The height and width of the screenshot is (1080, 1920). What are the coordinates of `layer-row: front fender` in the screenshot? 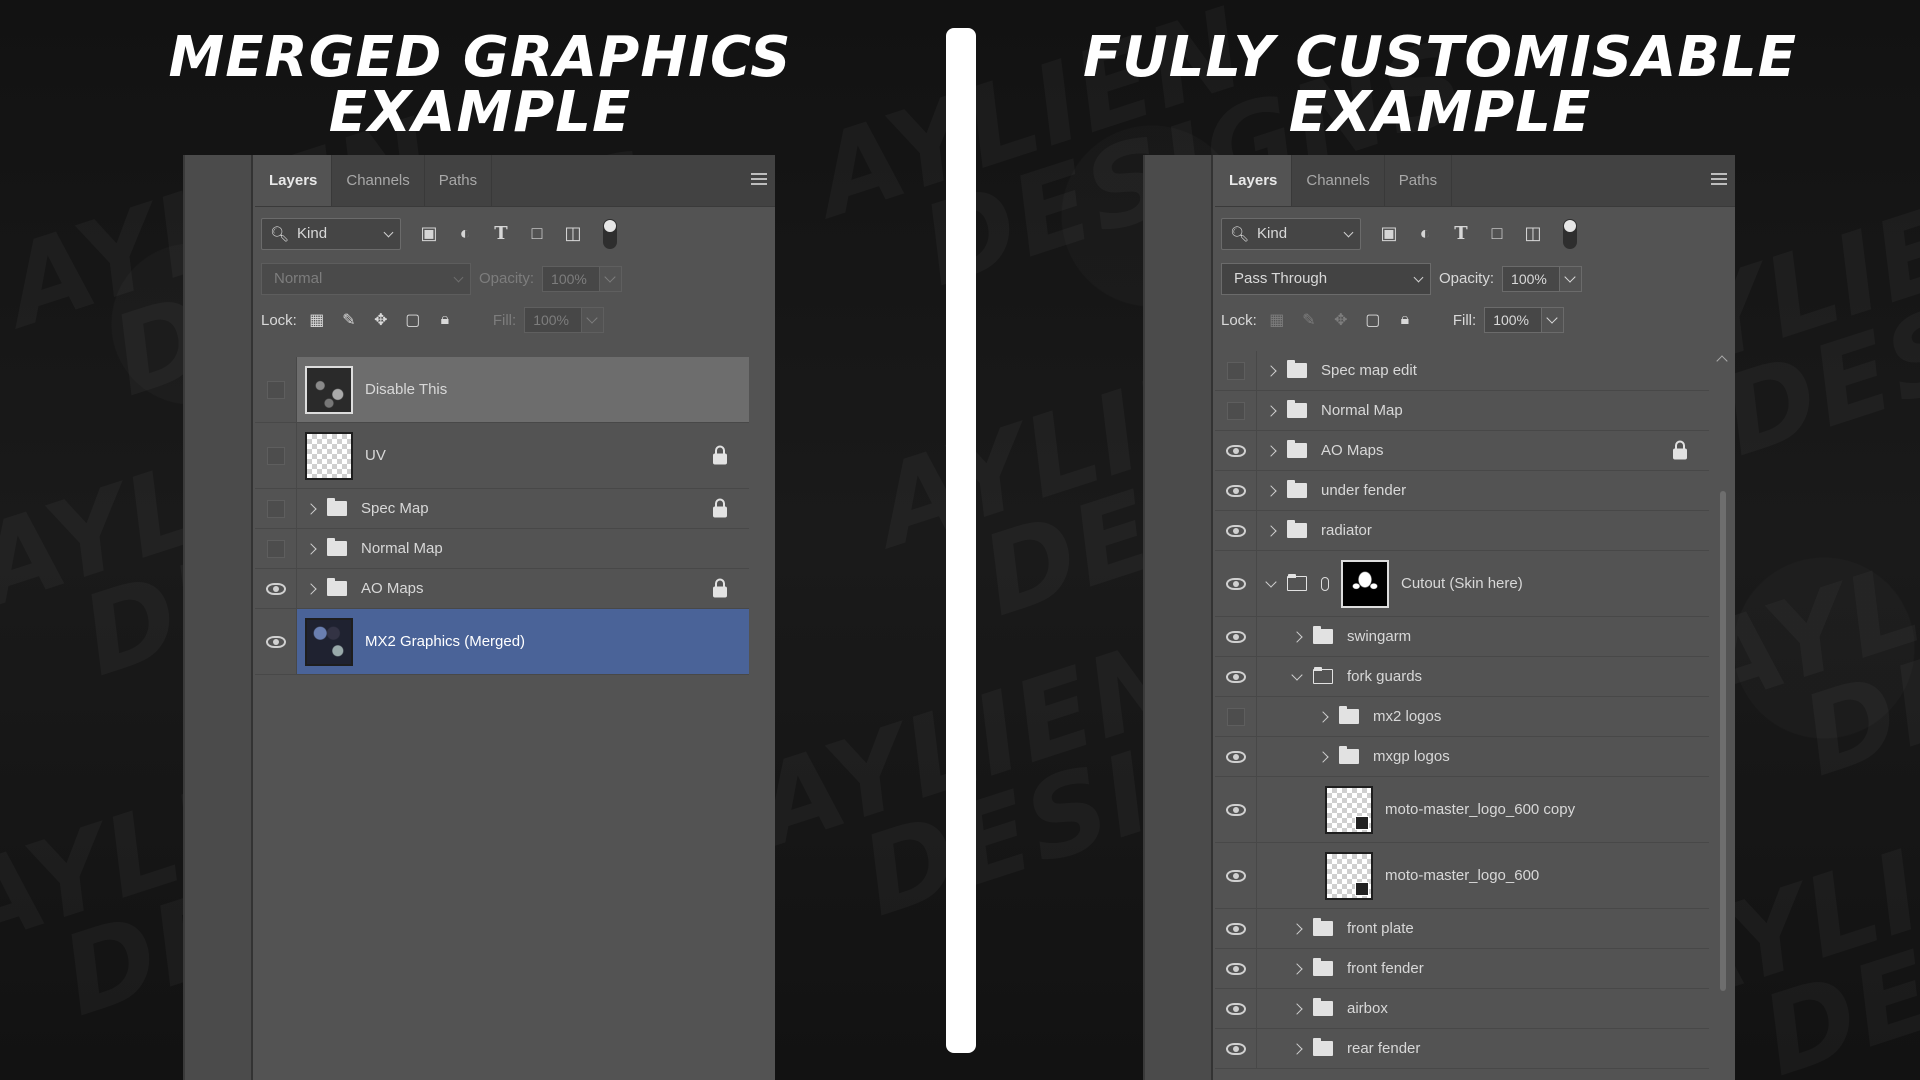 It's located at (1462, 969).